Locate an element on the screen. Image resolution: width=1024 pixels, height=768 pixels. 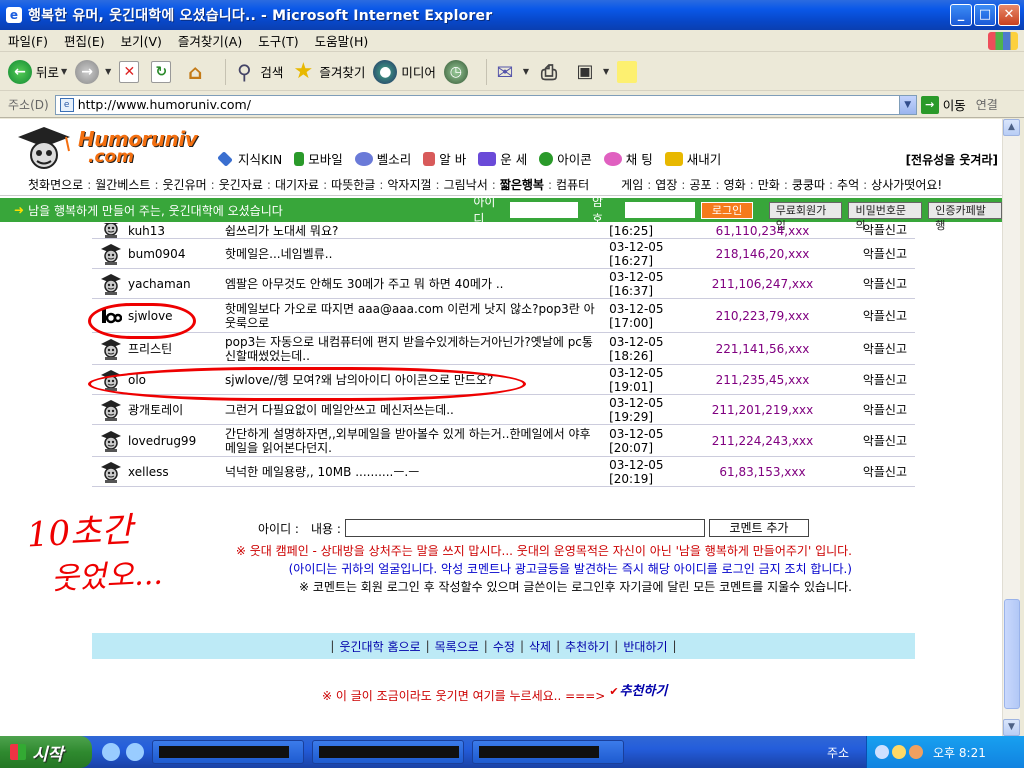
comment-nickname: kuh13 is located at coordinates (176, 231).